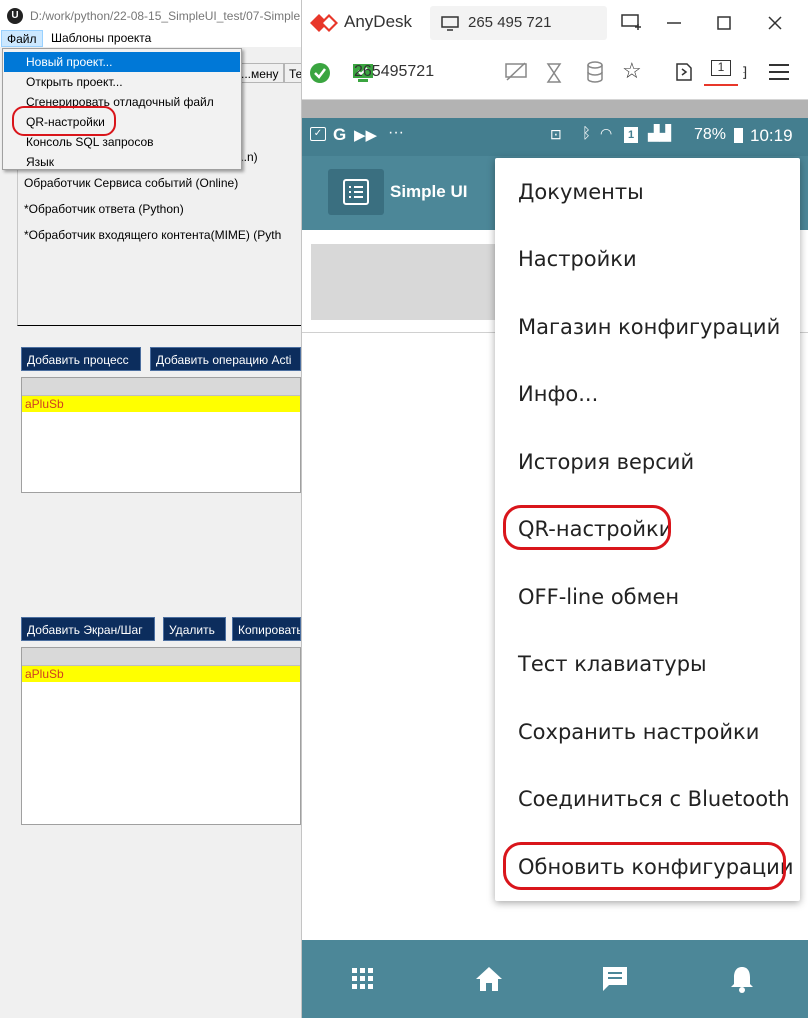  Describe the element at coordinates (606, 133) in the screenshot. I see `wifi-icon: ◠` at that location.